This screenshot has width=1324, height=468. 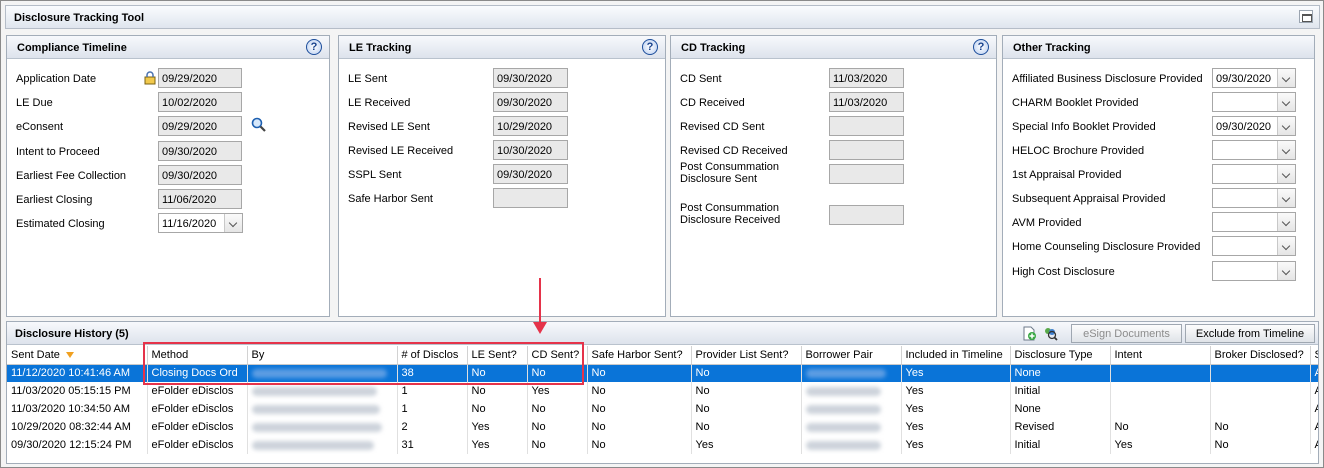 I want to click on econsent-field: 09/29/2020, so click(x=200, y=126).